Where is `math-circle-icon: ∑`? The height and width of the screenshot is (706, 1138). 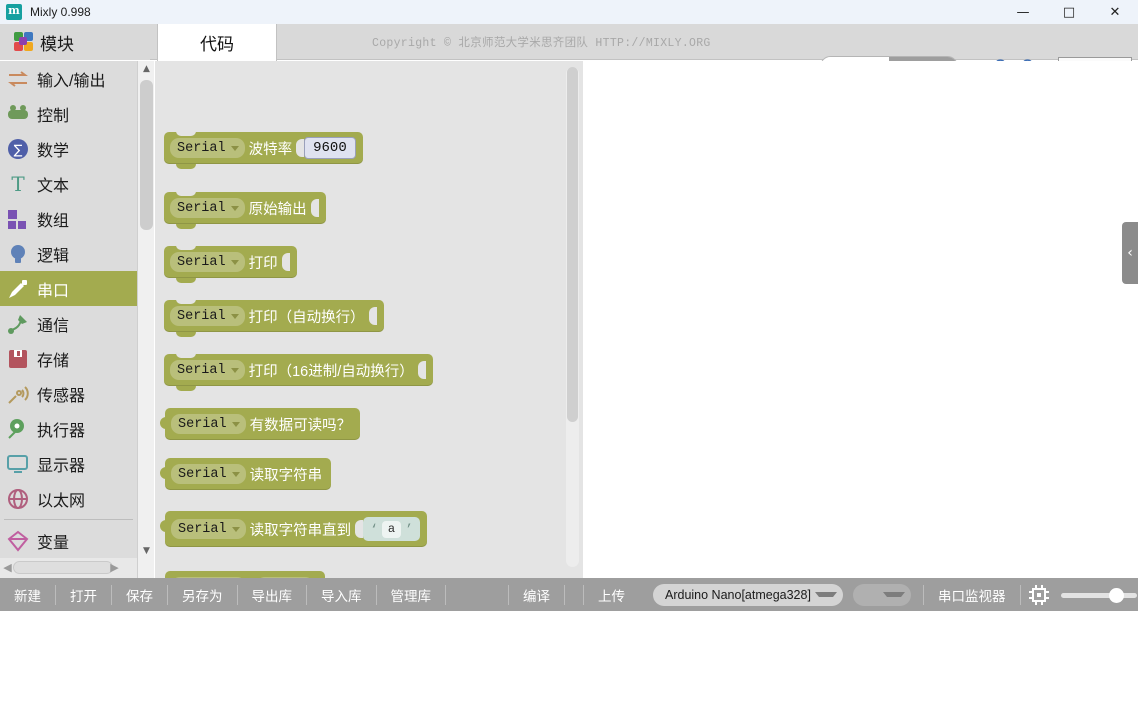 math-circle-icon: ∑ is located at coordinates (18, 149).